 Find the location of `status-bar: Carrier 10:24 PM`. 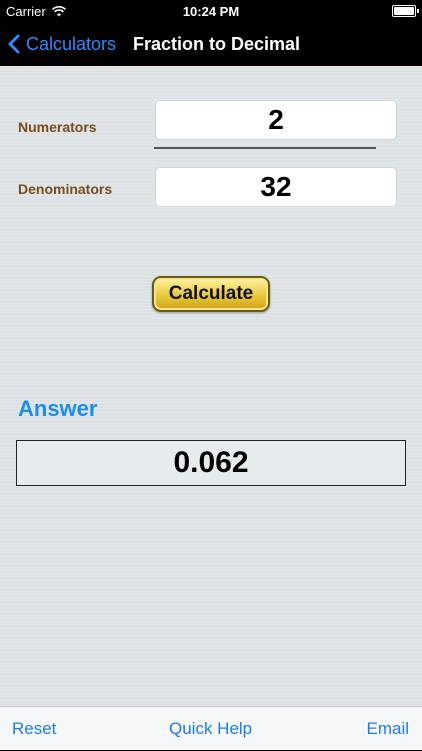

status-bar: Carrier 10:24 PM is located at coordinates (211, 11).